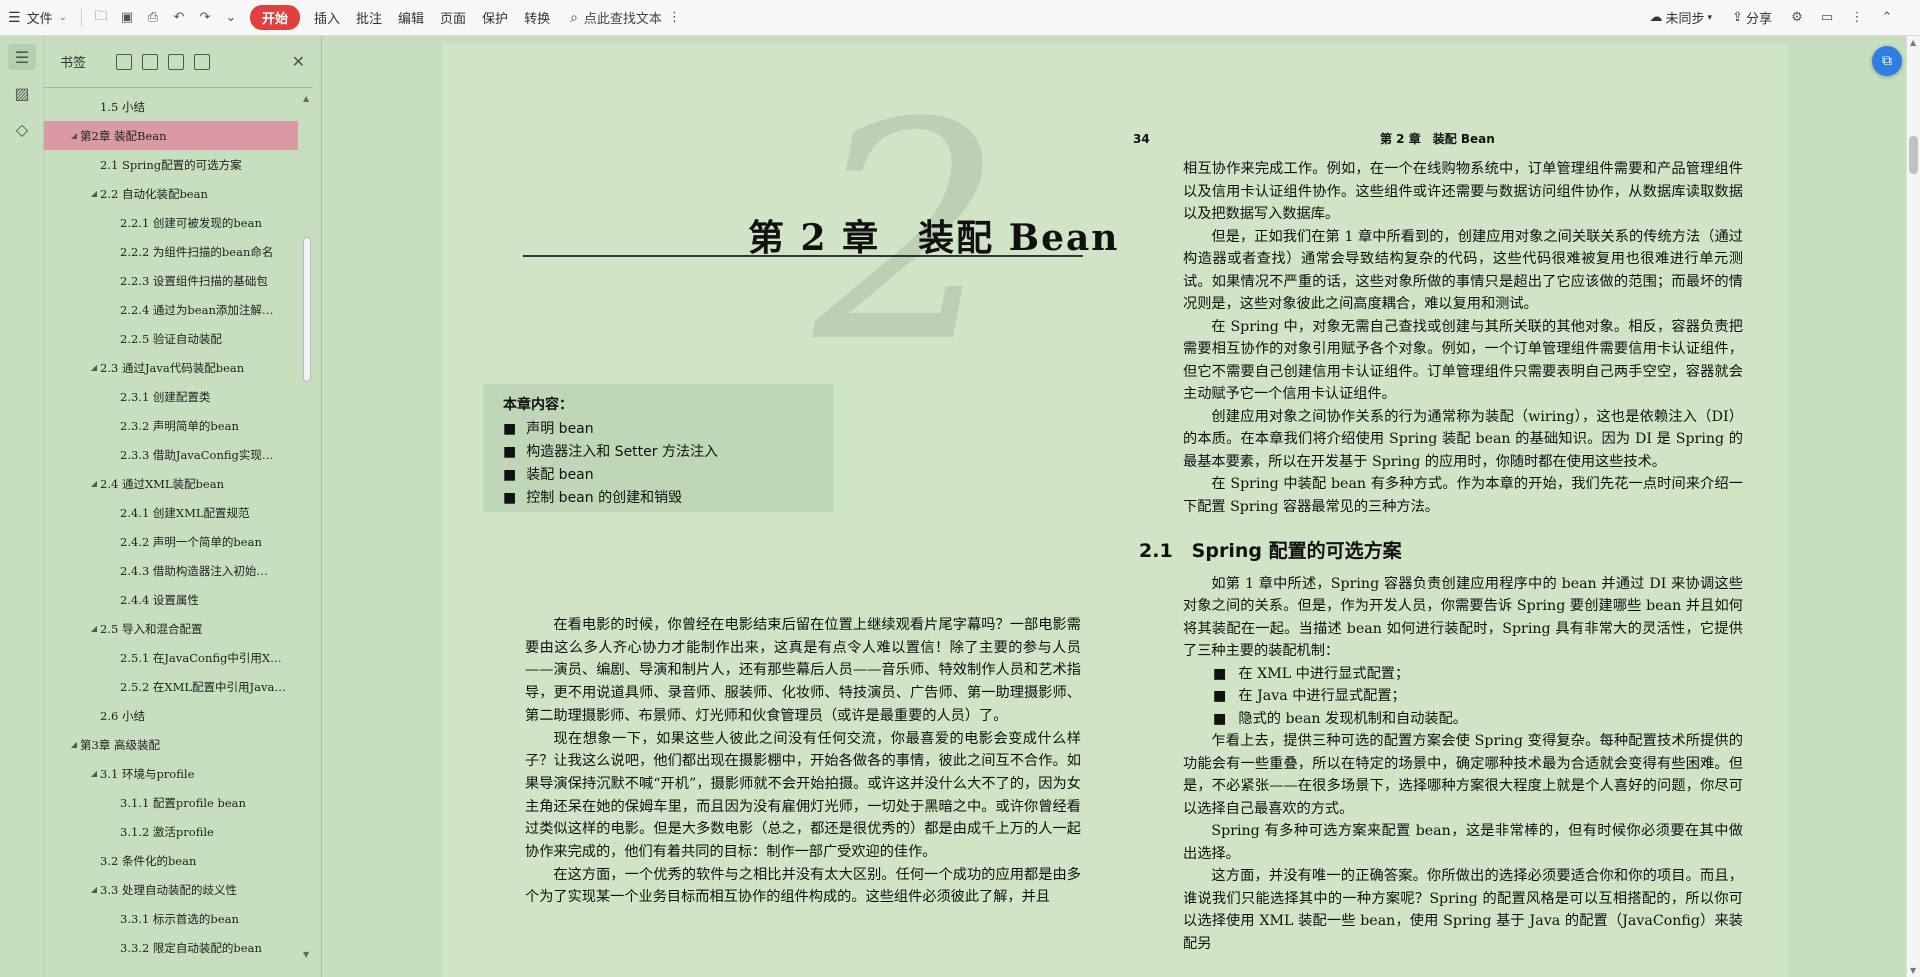 This screenshot has height=977, width=1920. Describe the element at coordinates (171, 773) in the screenshot. I see `bookmark-item: ◢ 3.1 环境与profile` at that location.